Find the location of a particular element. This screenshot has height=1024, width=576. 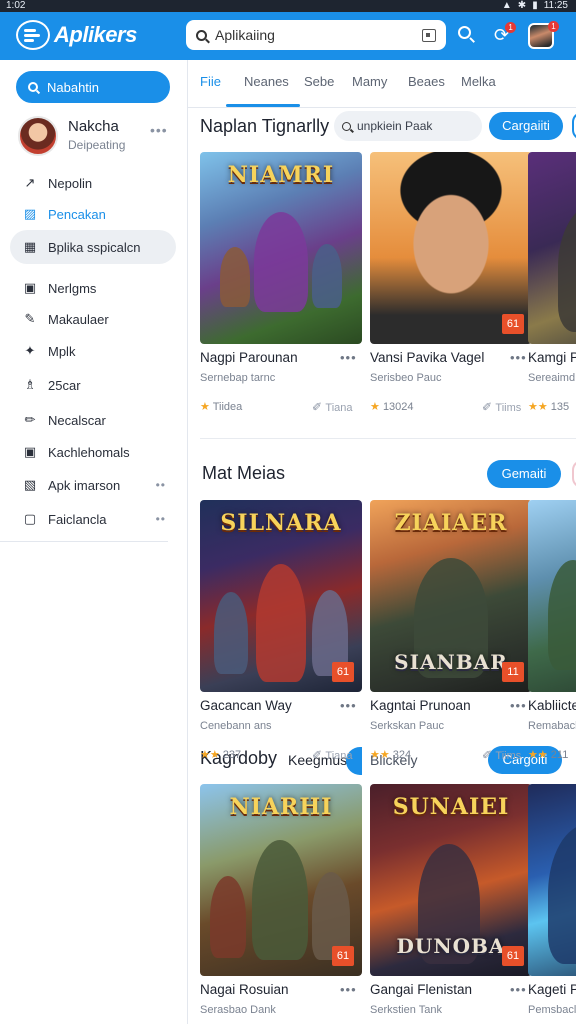

global-search is located at coordinates (316, 35).